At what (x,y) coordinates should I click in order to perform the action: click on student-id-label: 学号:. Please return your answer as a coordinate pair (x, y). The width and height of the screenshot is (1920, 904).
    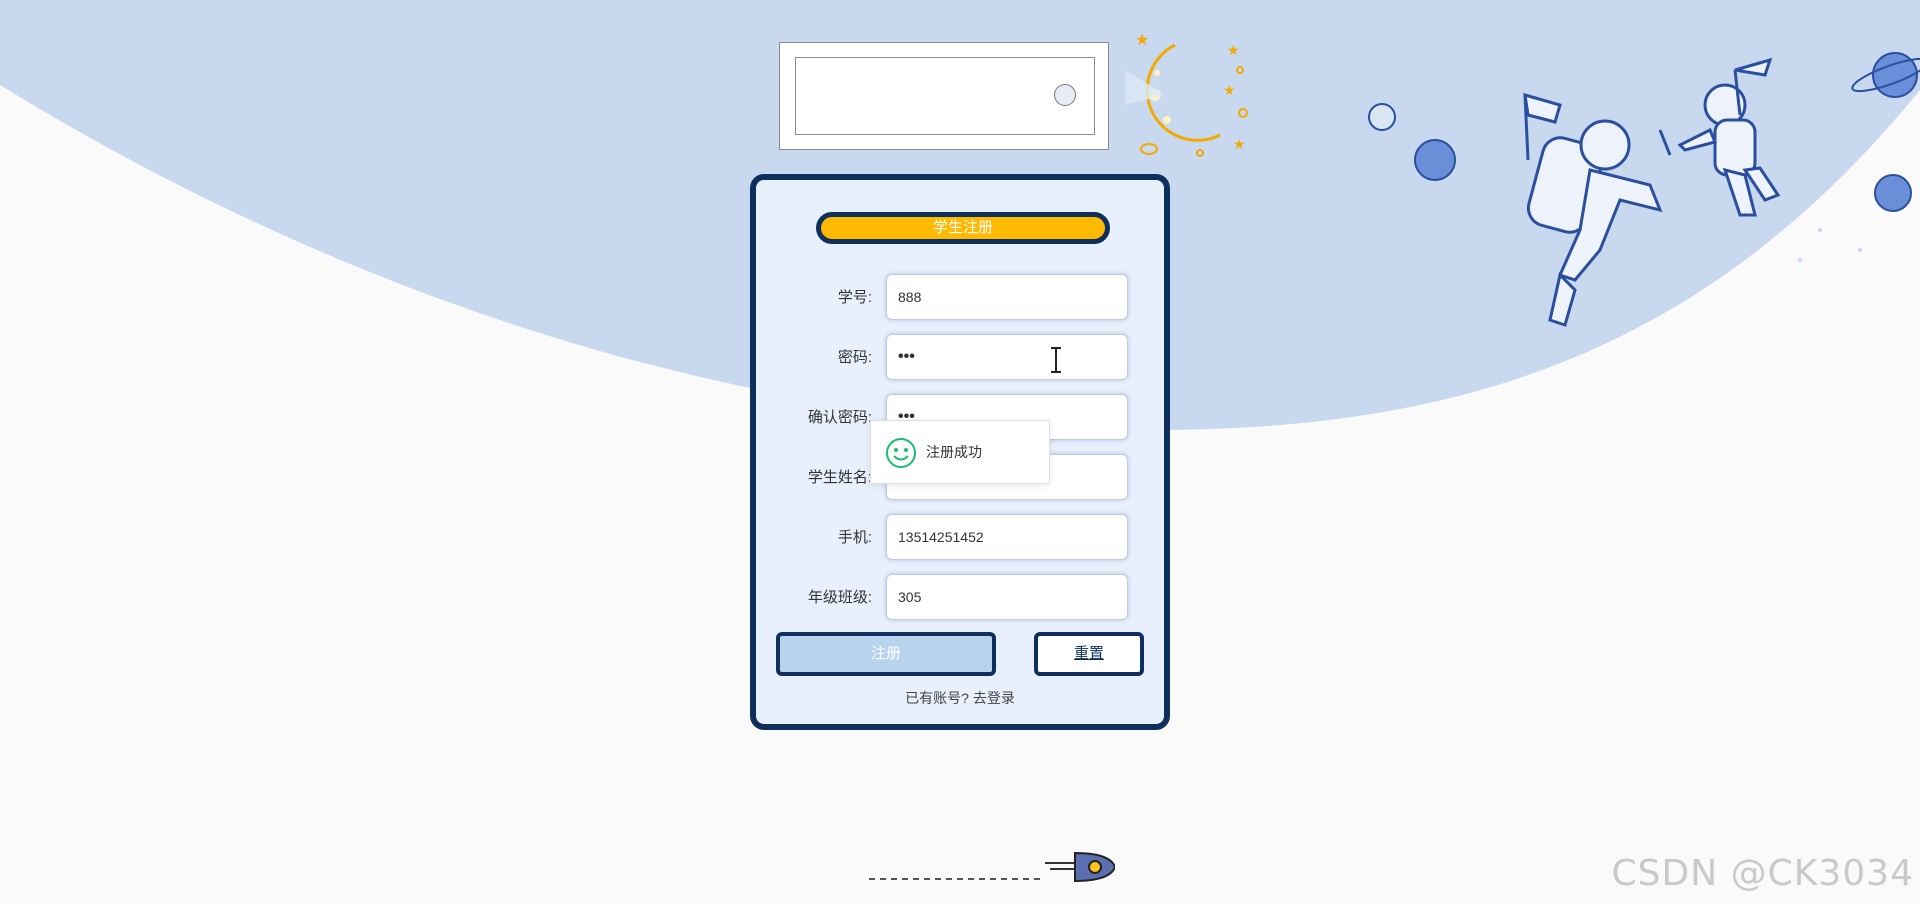
    Looking at the image, I should click on (854, 297).